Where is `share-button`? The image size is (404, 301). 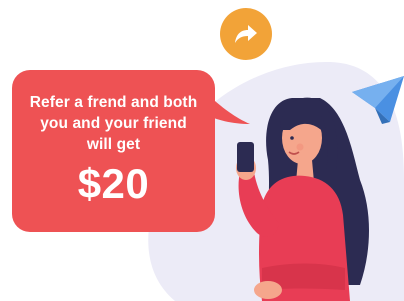
share-button is located at coordinates (246, 34).